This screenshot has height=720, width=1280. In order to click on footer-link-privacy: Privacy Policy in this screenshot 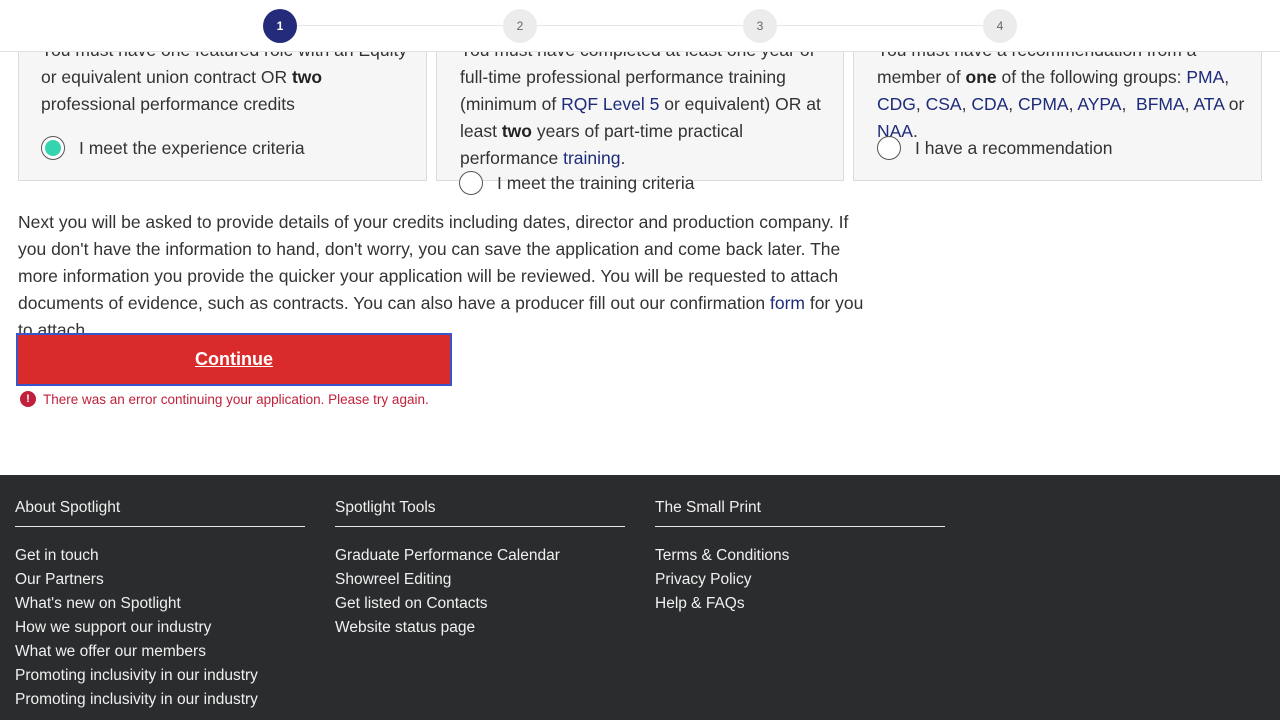, I will do `click(800, 580)`.